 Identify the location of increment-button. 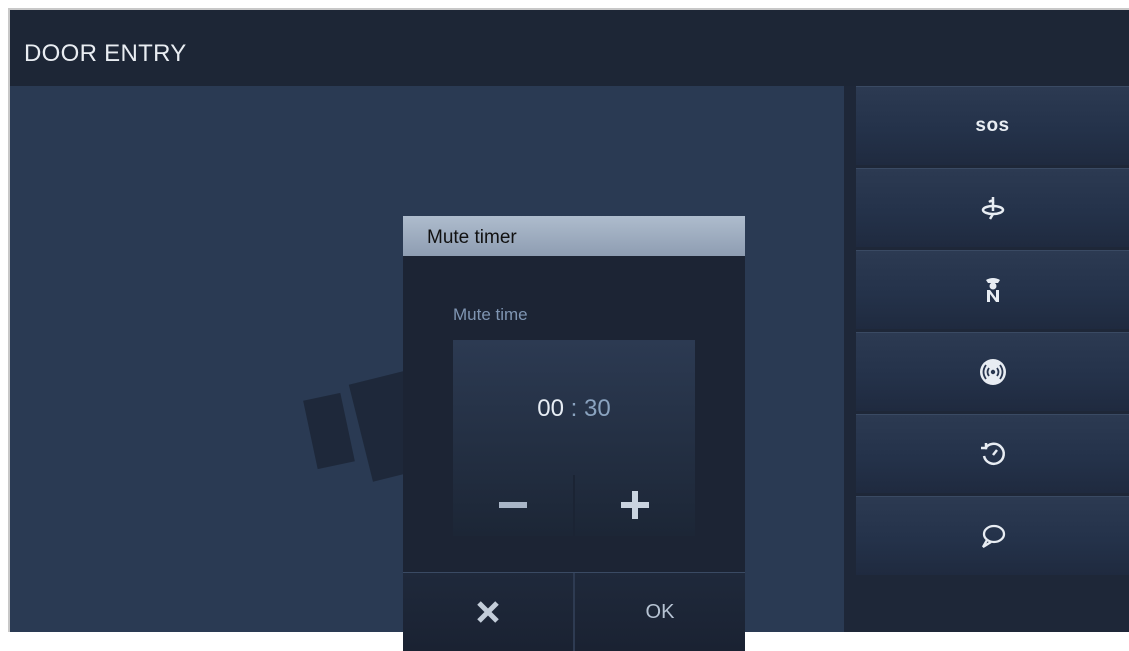
(635, 504).